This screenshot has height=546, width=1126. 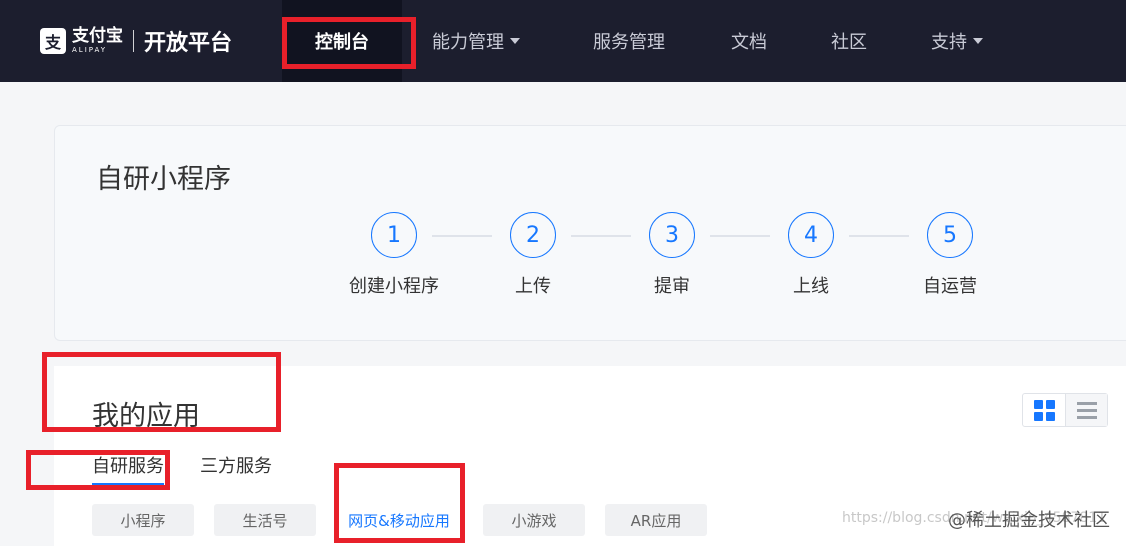 What do you see at coordinates (98, 470) in the screenshot?
I see `highlight-box-self-tab` at bounding box center [98, 470].